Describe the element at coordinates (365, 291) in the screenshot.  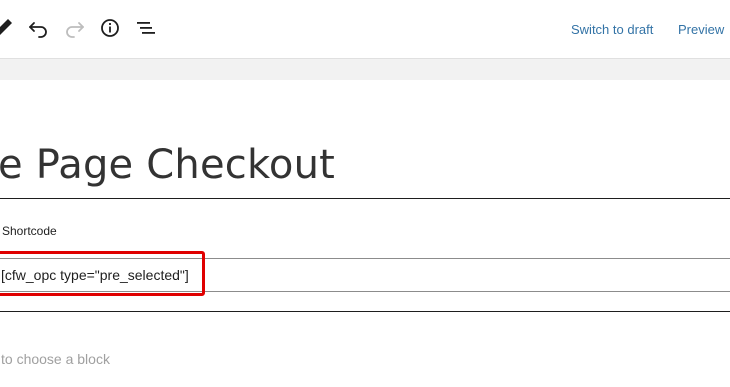
I see `input-bottom-border` at that location.